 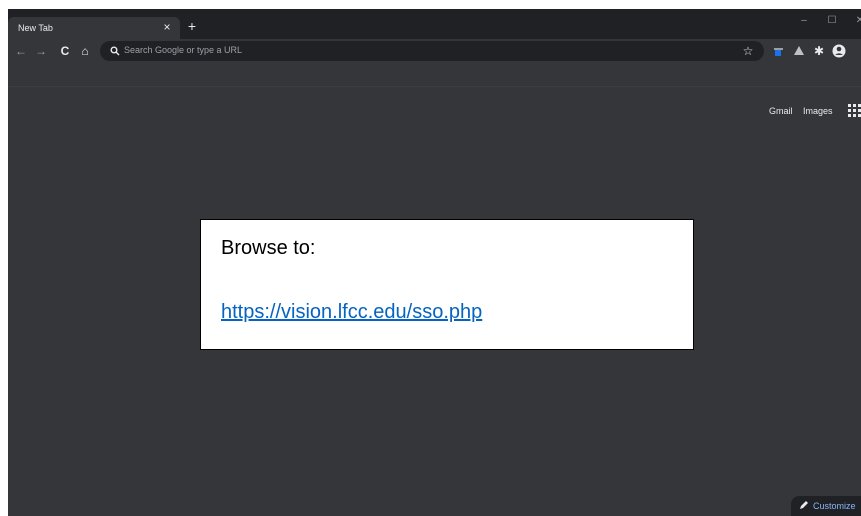 What do you see at coordinates (854, 110) in the screenshot?
I see `apps-grid-icon` at bounding box center [854, 110].